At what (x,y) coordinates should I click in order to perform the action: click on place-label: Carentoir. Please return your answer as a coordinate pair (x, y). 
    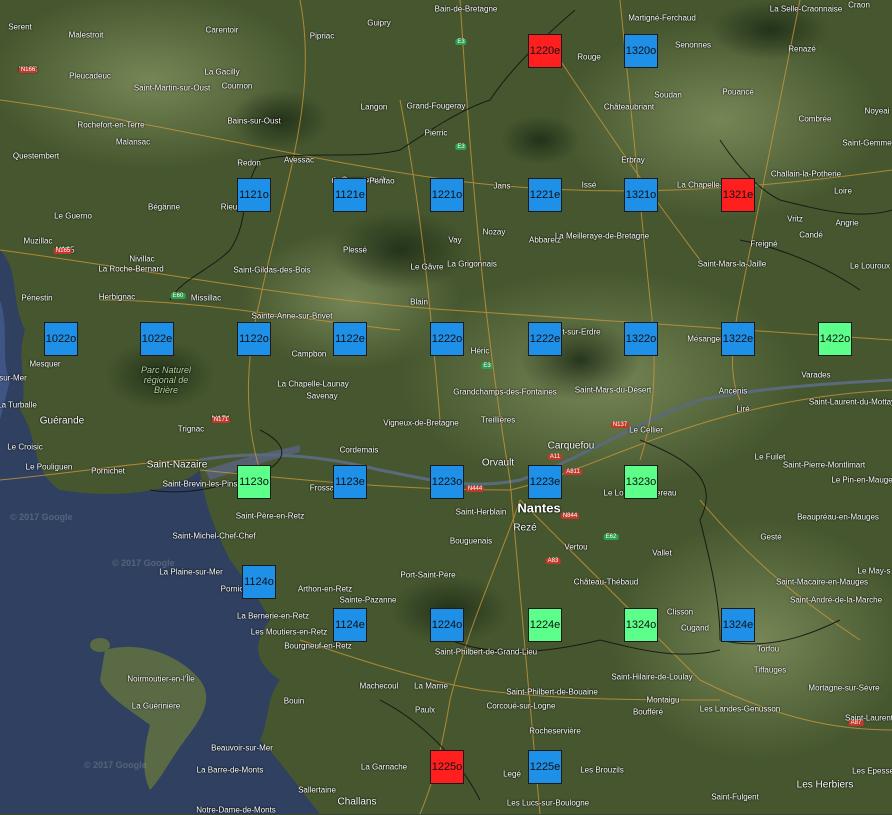
    Looking at the image, I should click on (222, 30).